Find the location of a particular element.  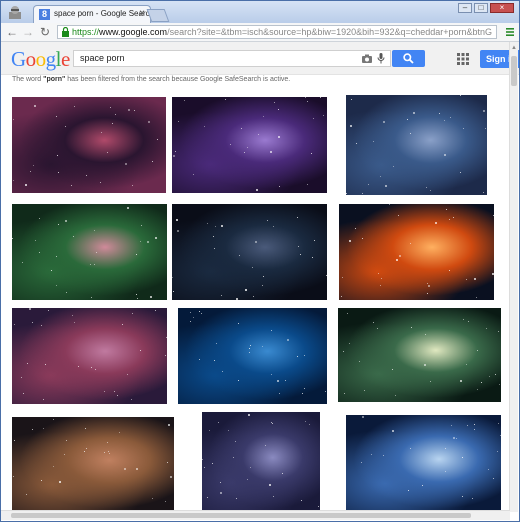

tab-close-icon: × is located at coordinates (142, 13).